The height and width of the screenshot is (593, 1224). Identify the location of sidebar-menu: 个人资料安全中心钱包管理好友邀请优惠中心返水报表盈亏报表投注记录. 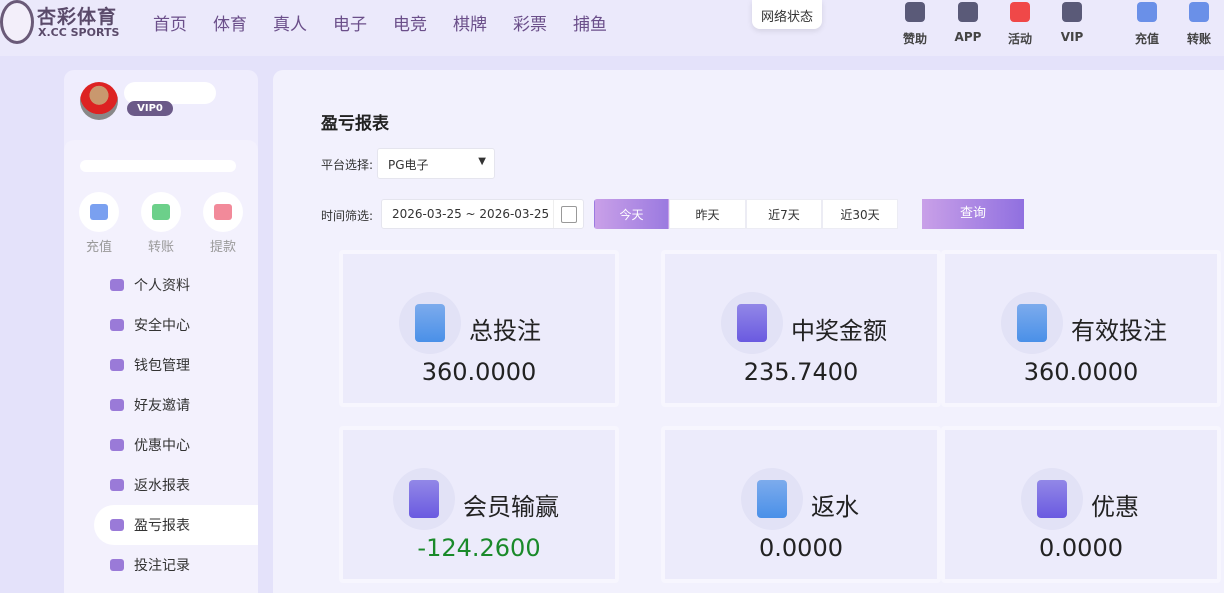
(176, 425).